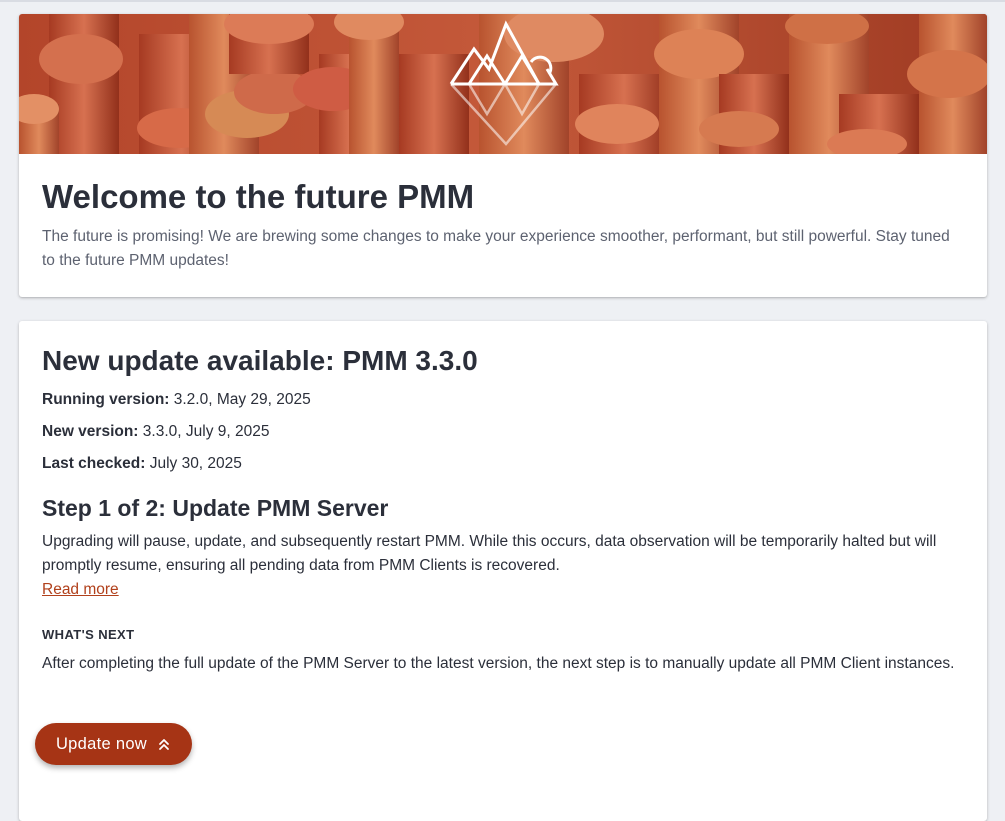 This screenshot has height=821, width=1005. I want to click on top-border, so click(502, 1).